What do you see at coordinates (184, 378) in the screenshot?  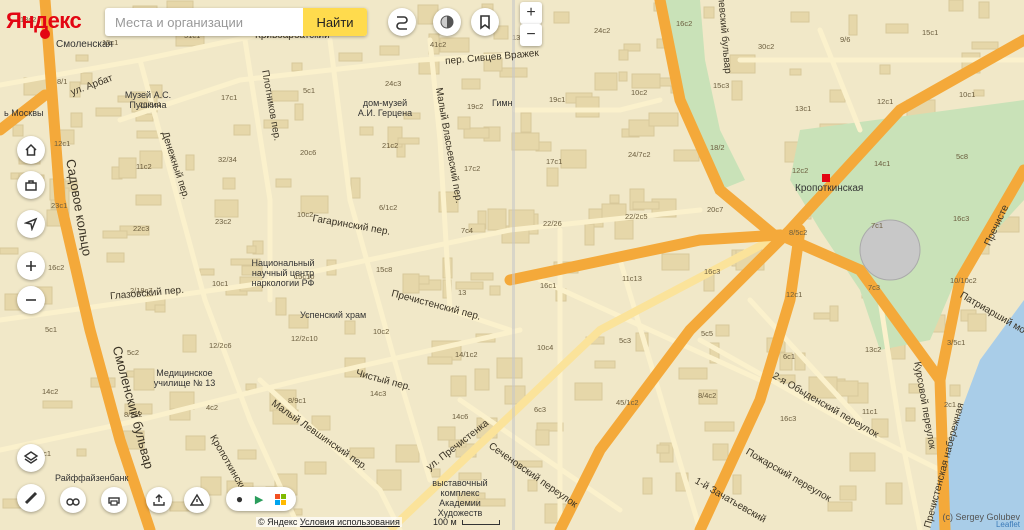 I see `poi-medical-school: Медицинское училище № 13` at bounding box center [184, 378].